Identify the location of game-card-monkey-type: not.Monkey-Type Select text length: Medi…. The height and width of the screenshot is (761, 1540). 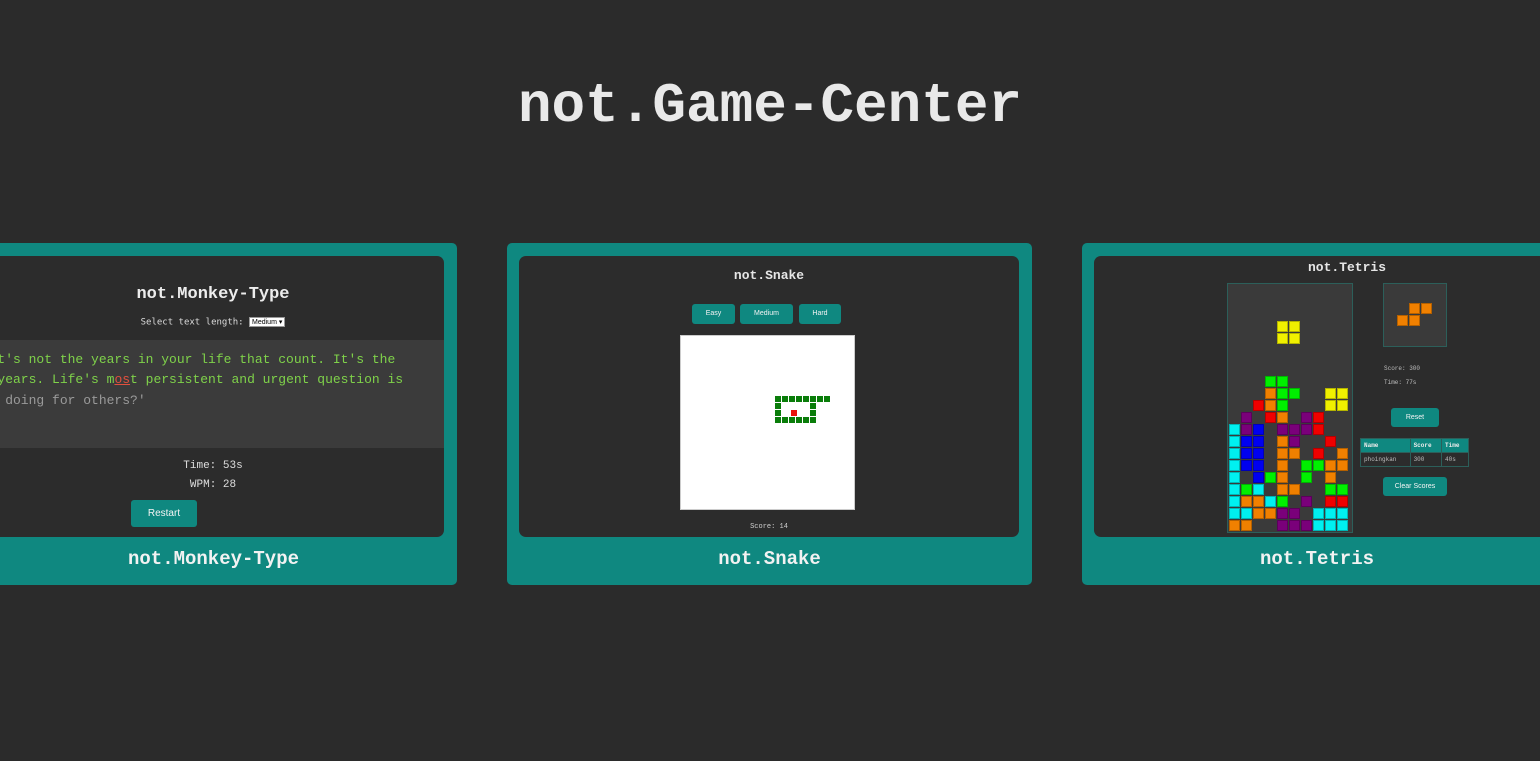
(228, 414).